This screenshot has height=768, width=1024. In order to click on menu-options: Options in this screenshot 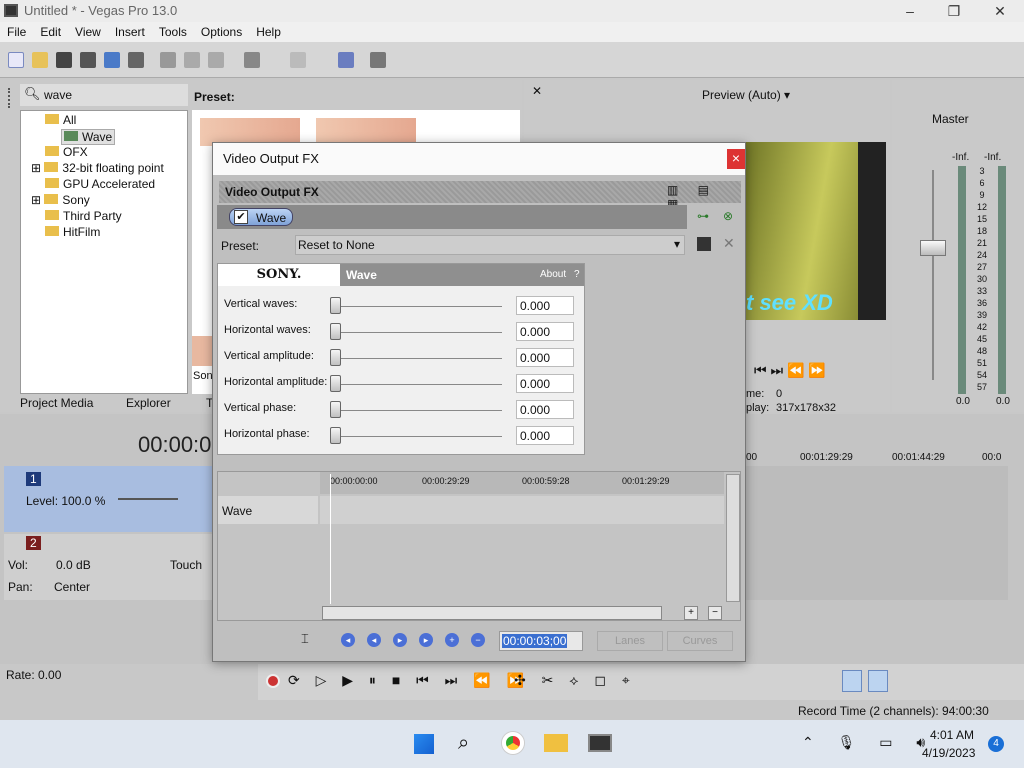, I will do `click(221, 30)`.